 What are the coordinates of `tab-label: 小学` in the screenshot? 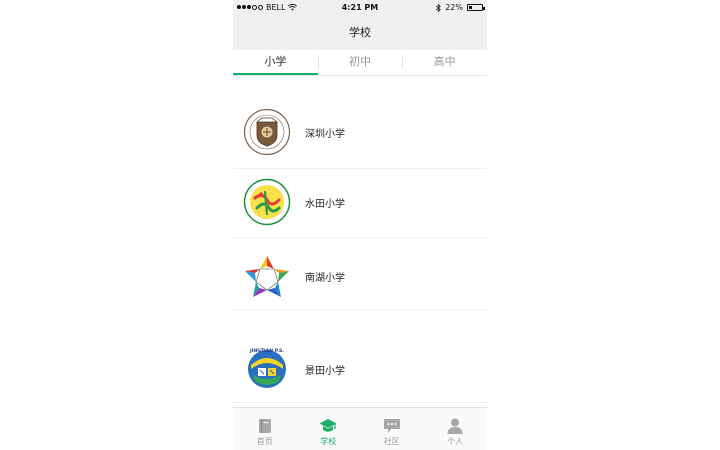 It's located at (275, 61).